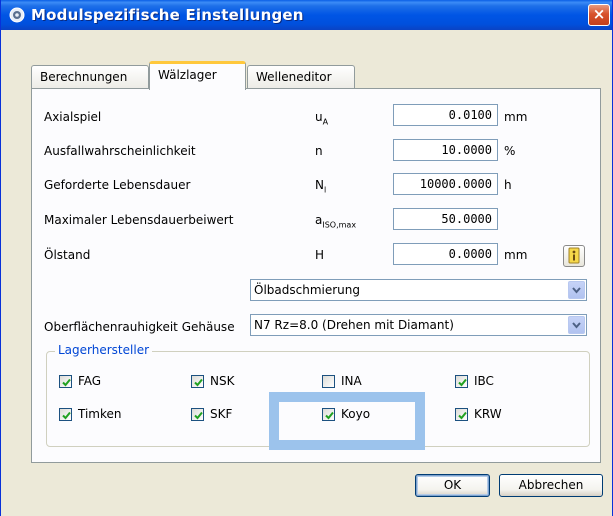  I want to click on ausfallwahrscheinlichkeit-symbol: n, so click(319, 151).